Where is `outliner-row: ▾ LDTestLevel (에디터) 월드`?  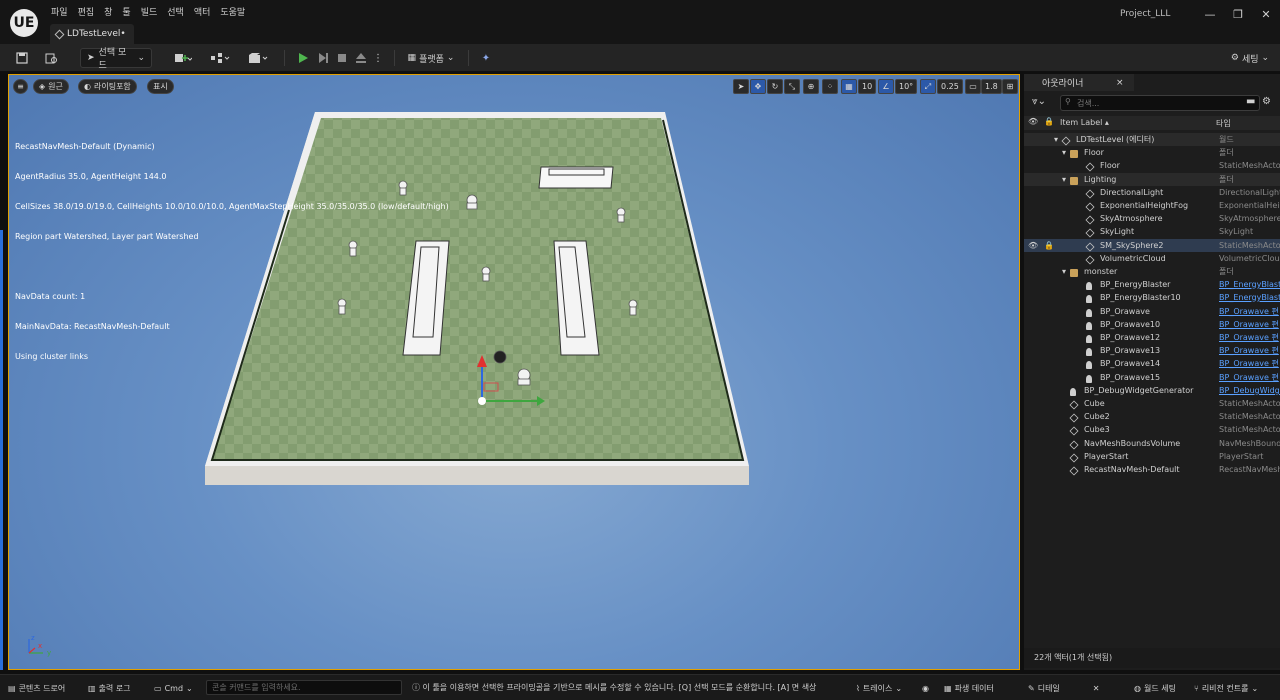 outliner-row: ▾ LDTestLevel (에디터) 월드 is located at coordinates (1152, 139).